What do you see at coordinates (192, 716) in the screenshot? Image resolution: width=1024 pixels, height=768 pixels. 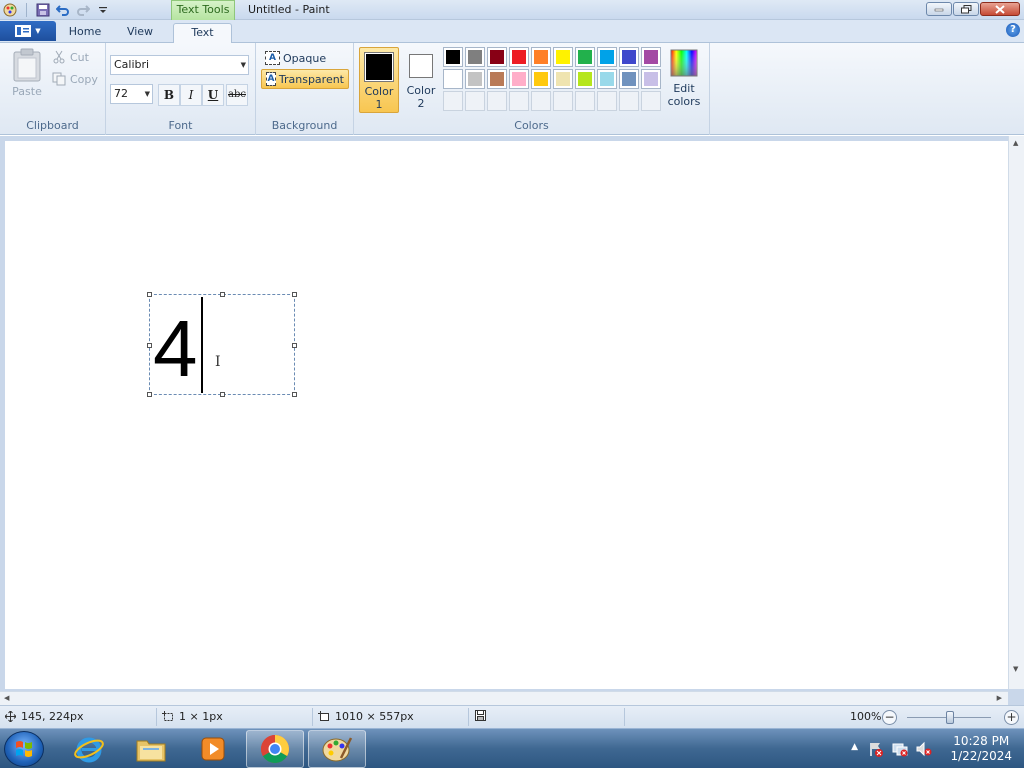 I see `selection-size: 1 × 1px` at bounding box center [192, 716].